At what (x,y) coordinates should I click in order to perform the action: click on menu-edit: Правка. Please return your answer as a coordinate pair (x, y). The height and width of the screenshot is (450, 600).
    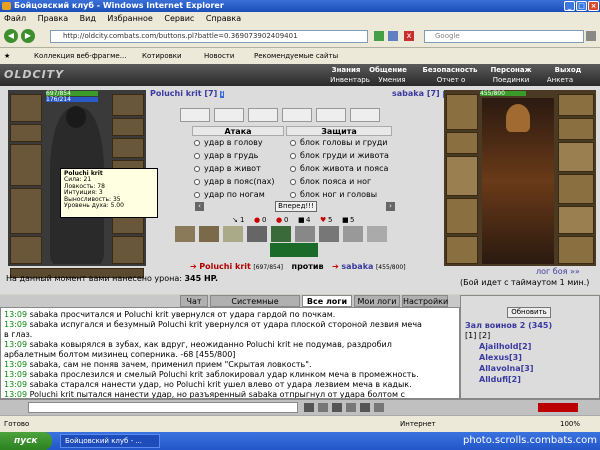
    Looking at the image, I should click on (53, 18).